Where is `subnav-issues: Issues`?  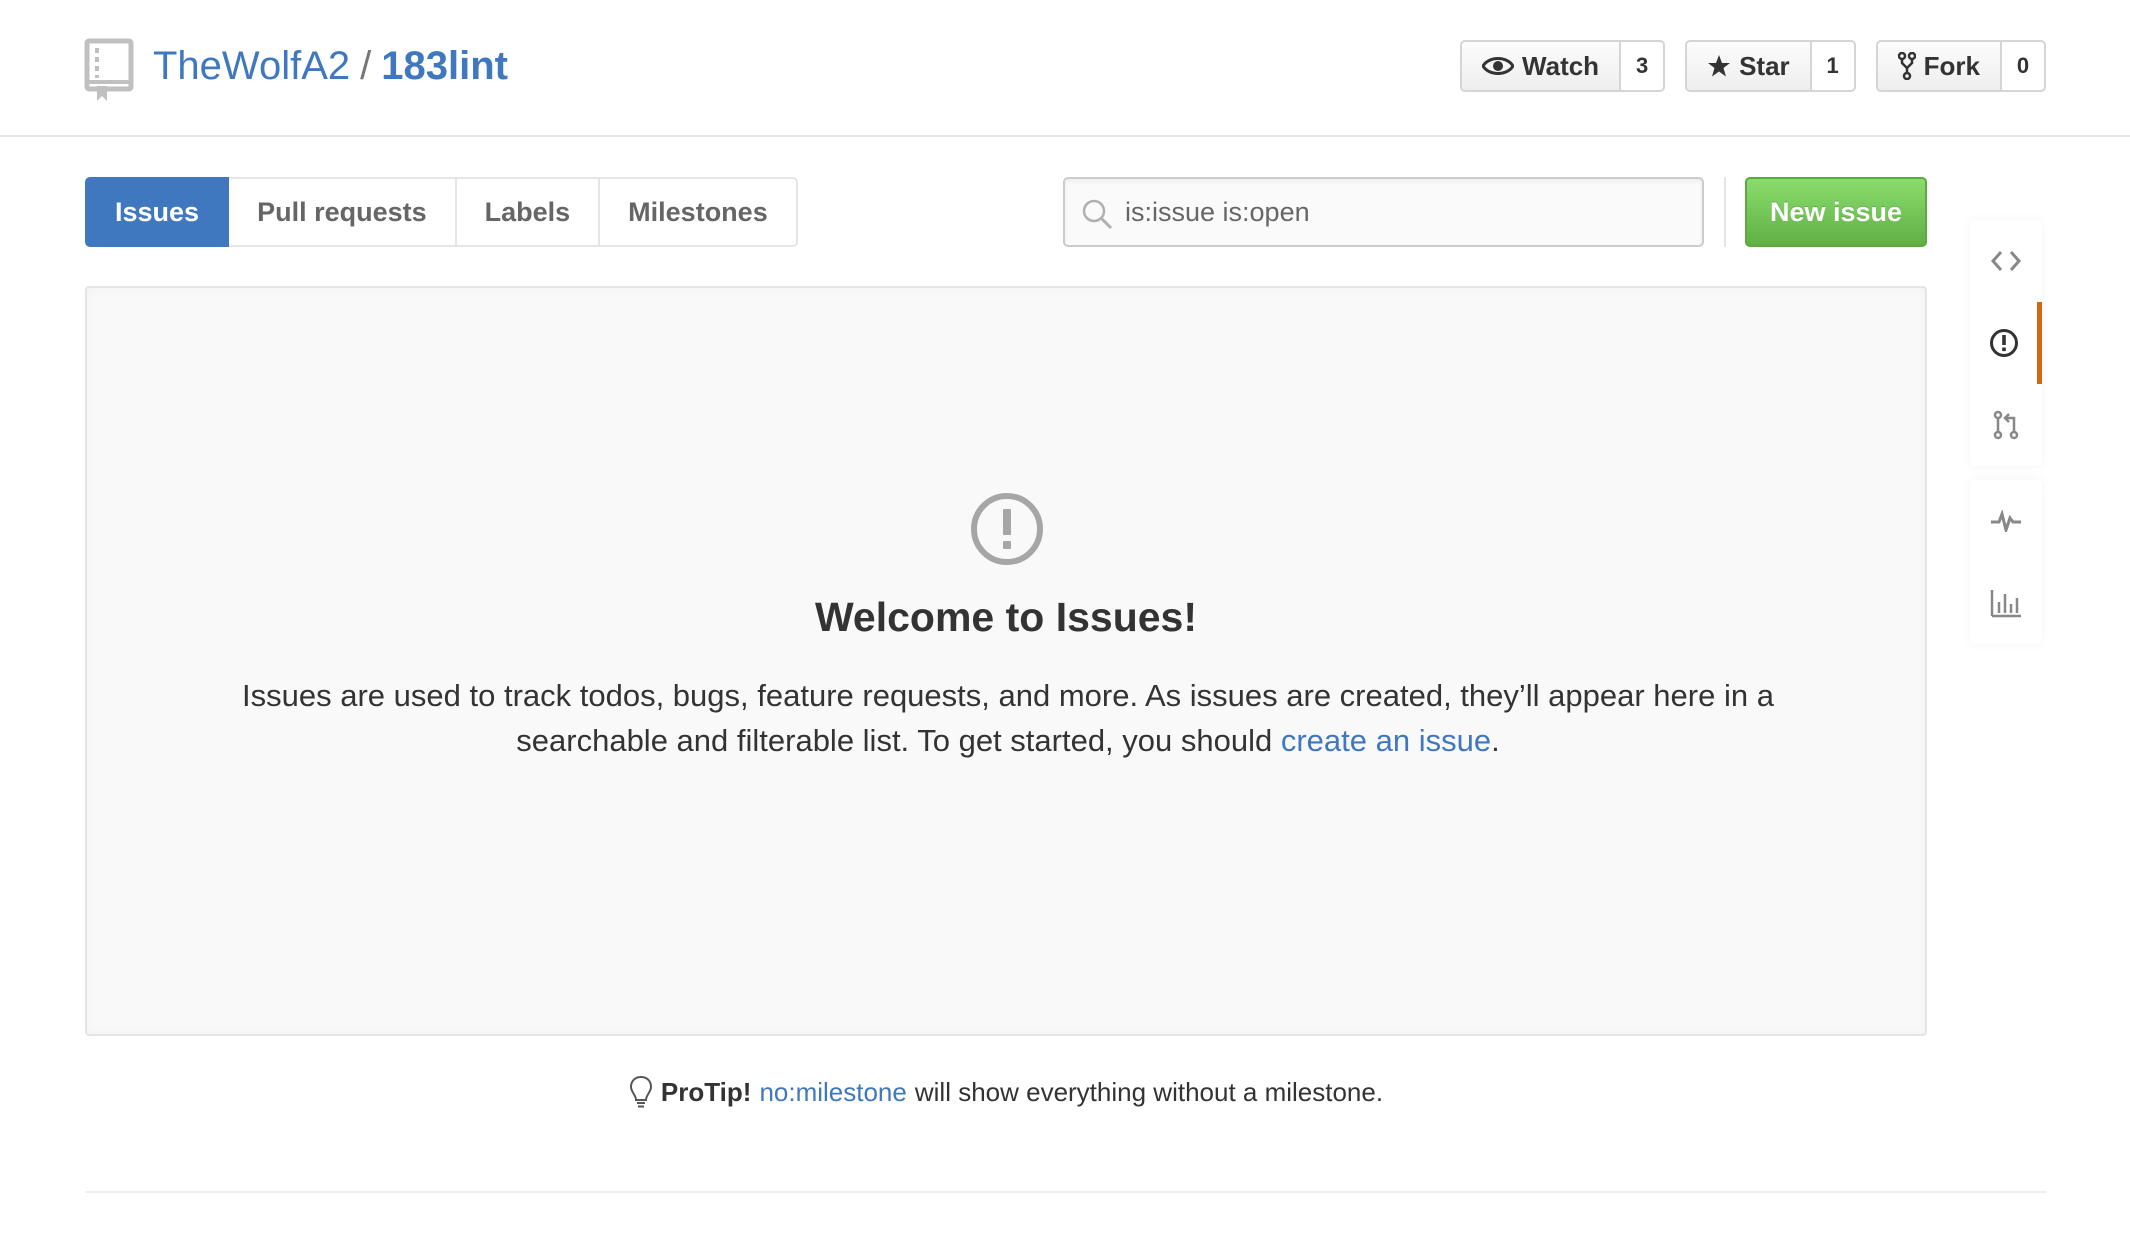
subnav-issues: Issues is located at coordinates (157, 212).